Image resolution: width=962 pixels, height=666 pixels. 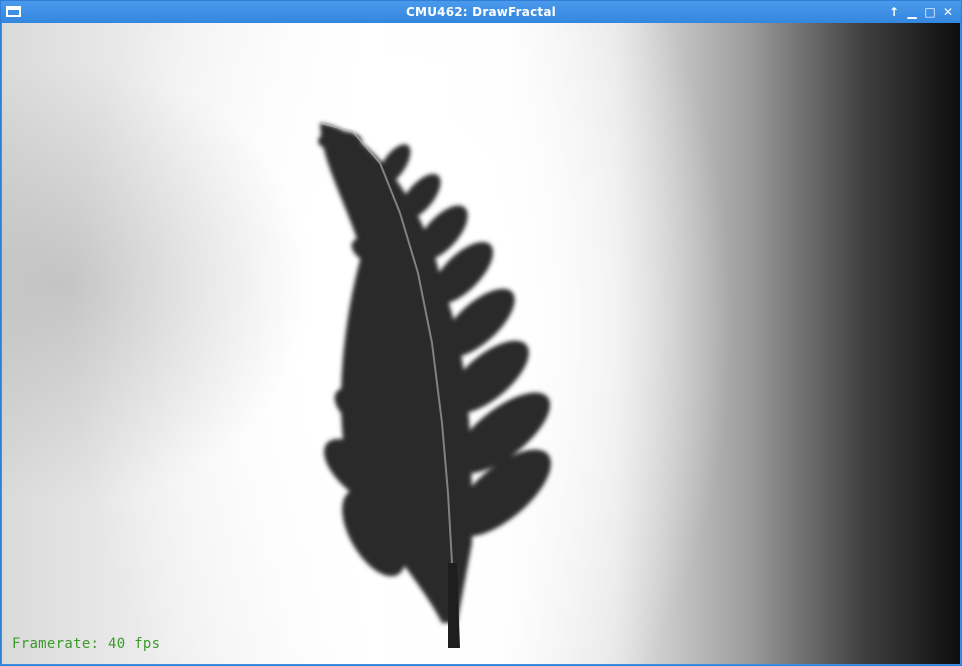 I want to click on minimize-button: ▁, so click(x=912, y=12).